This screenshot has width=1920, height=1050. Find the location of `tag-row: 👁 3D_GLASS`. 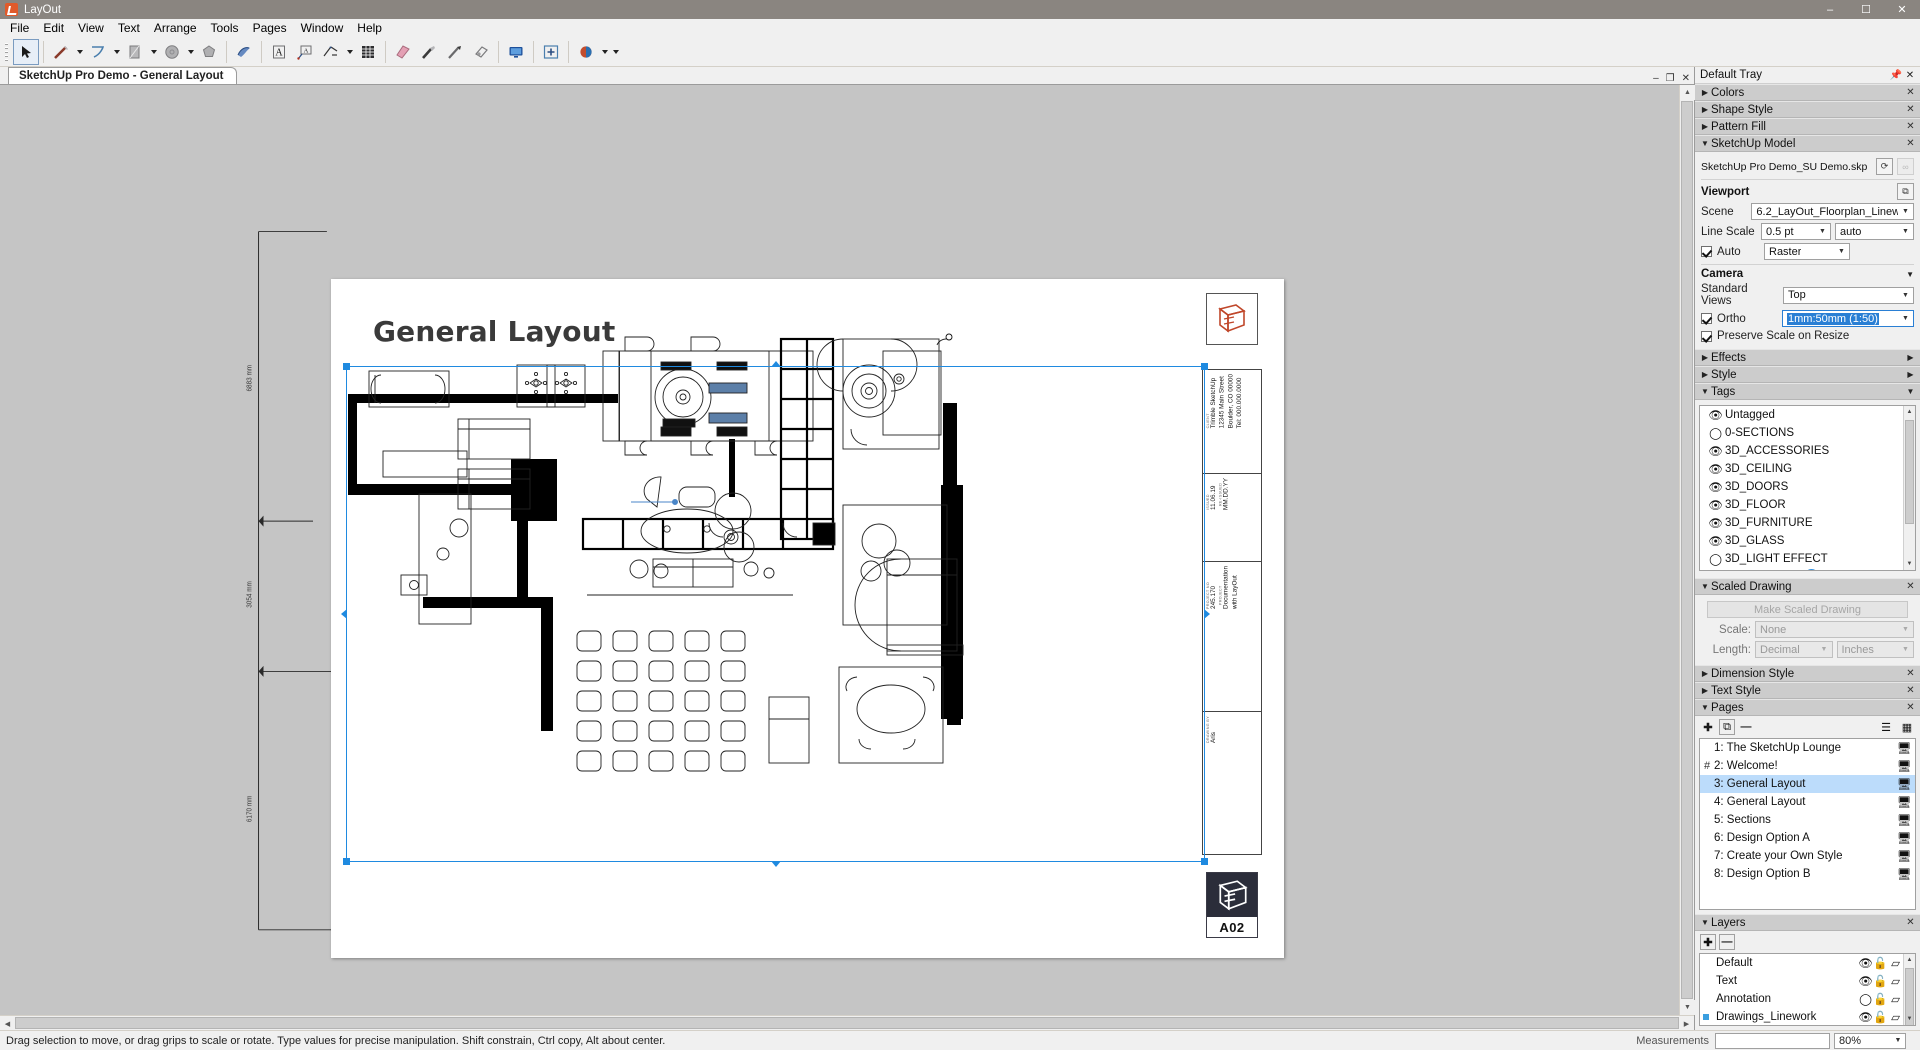

tag-row: 👁 3D_GLASS is located at coordinates (1801, 541).